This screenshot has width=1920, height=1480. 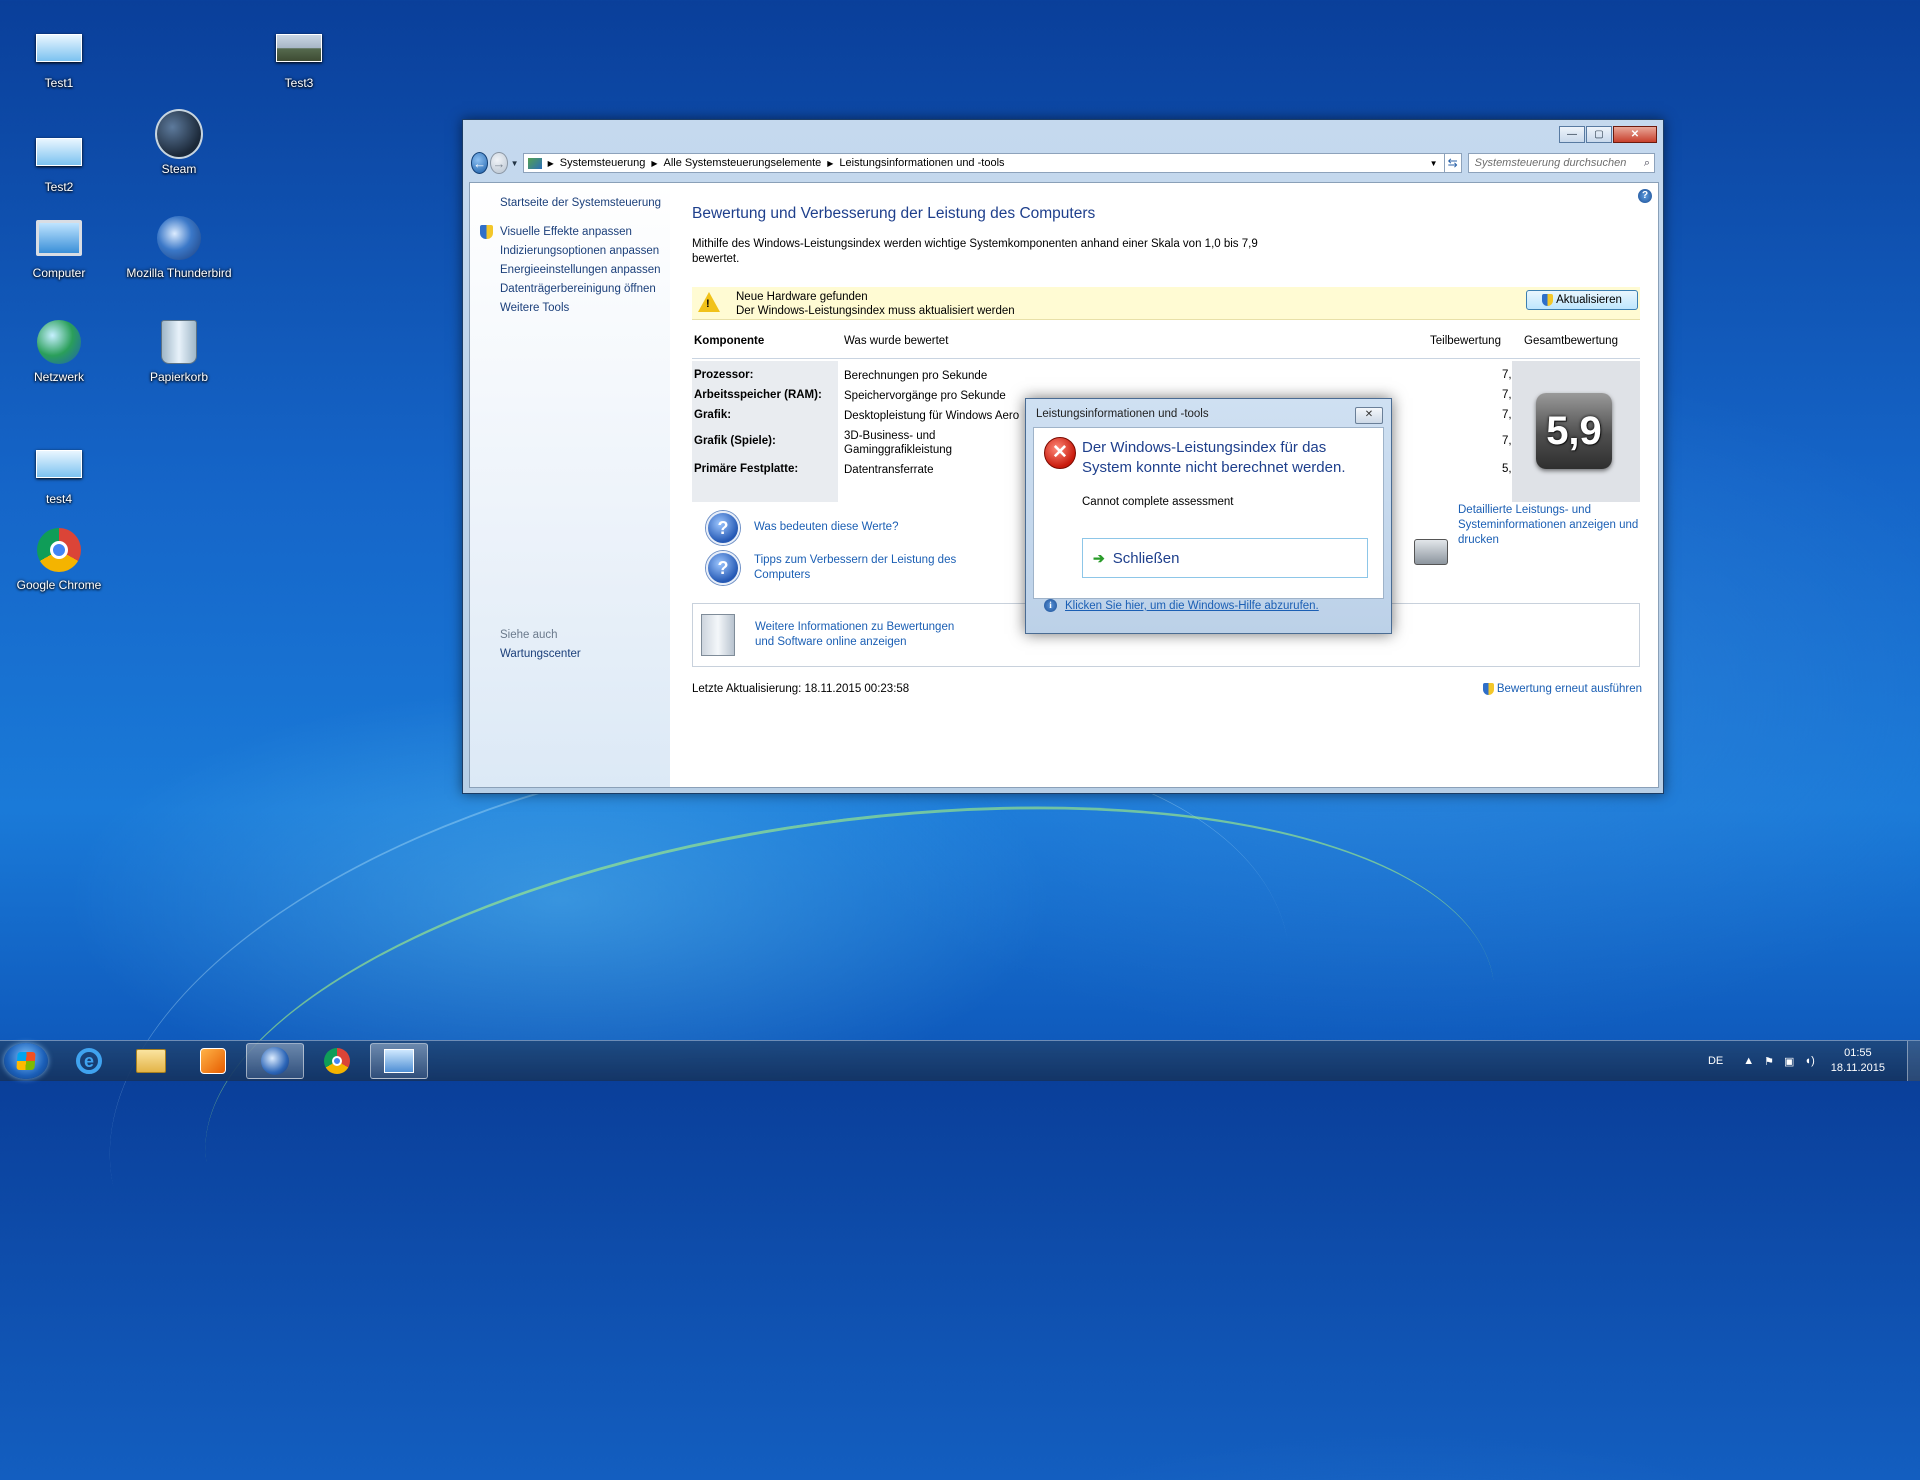 I want to click on desktop-icon-computer: Computer, so click(x=59, y=247).